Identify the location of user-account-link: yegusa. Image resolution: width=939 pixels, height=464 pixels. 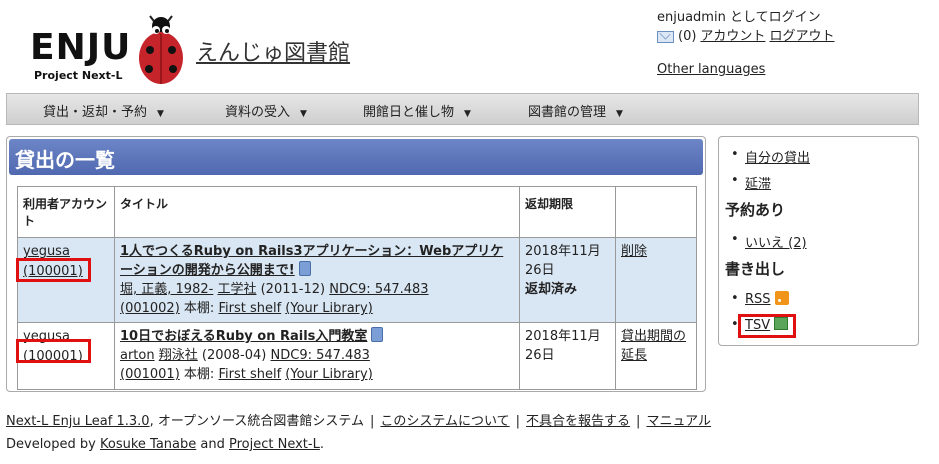
(46, 251).